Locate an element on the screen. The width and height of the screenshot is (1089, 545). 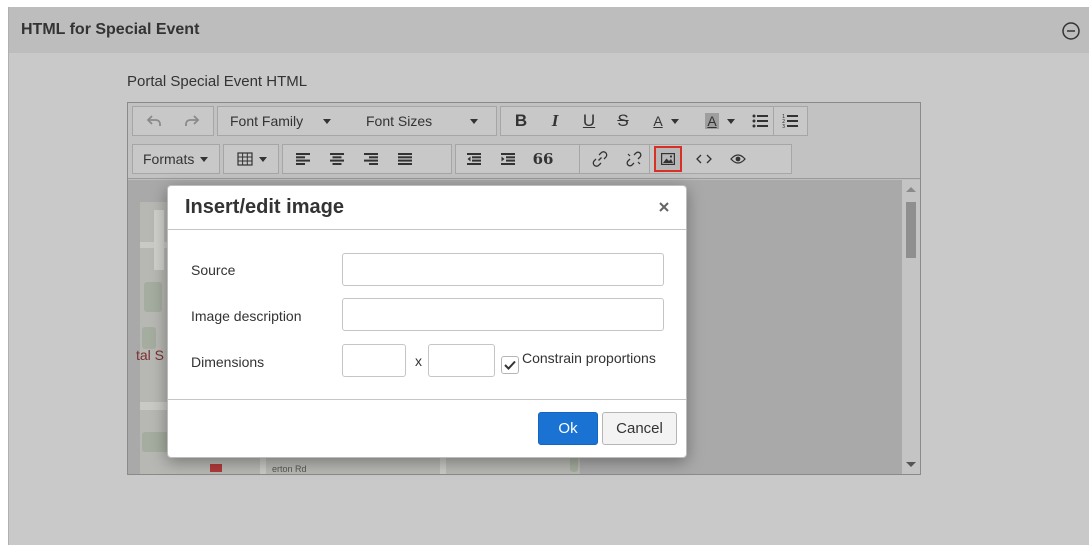
align-group is located at coordinates (367, 159).